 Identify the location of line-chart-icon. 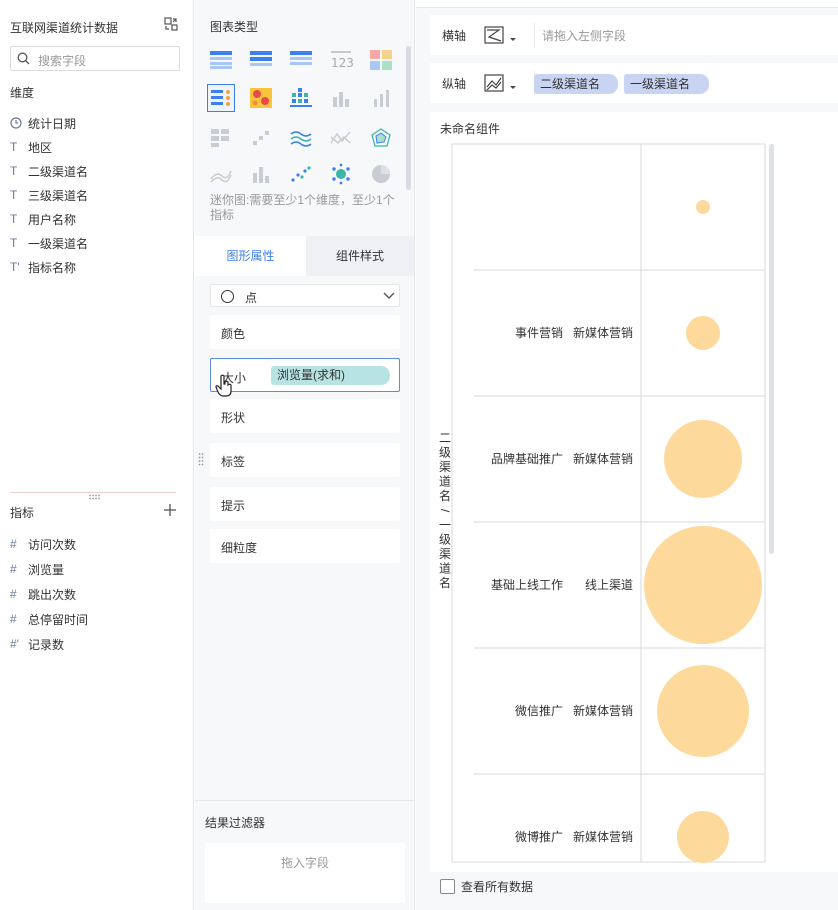
(301, 138).